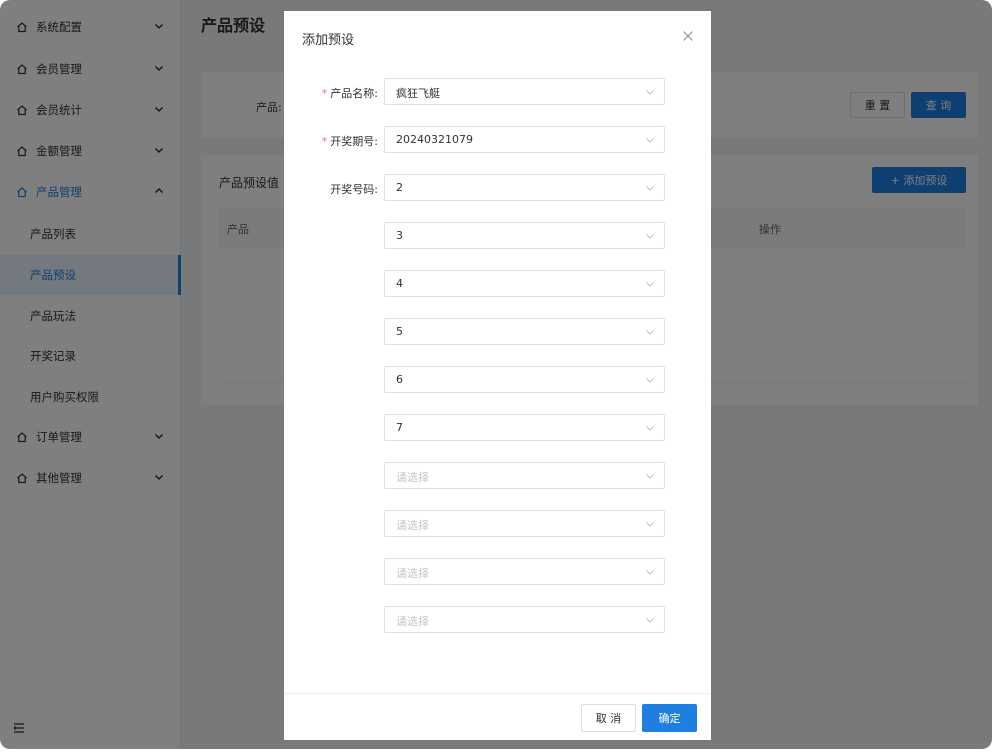  I want to click on draw-number-select-3: 4, so click(524, 283).